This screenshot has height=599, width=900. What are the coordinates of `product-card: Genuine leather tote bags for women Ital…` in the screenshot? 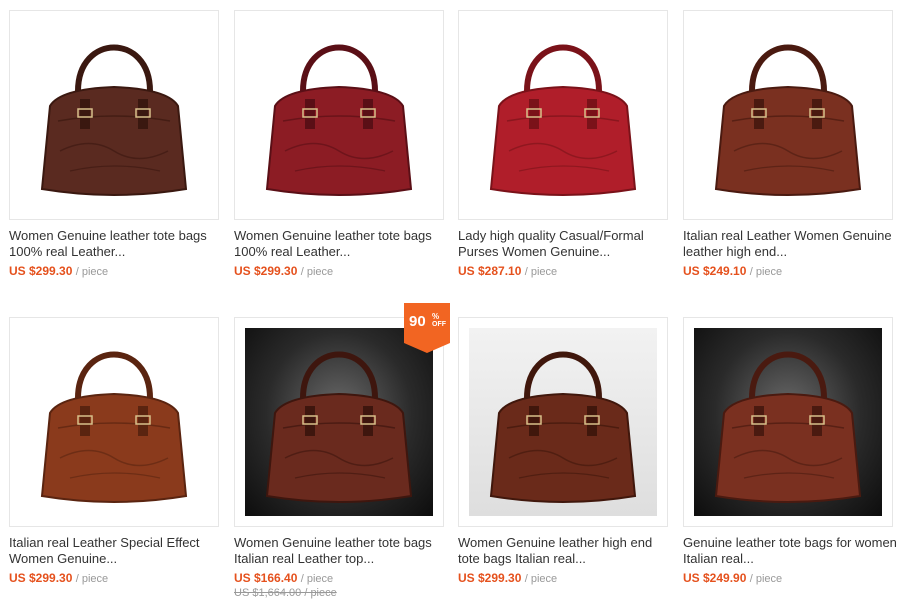 It's located at (790, 451).